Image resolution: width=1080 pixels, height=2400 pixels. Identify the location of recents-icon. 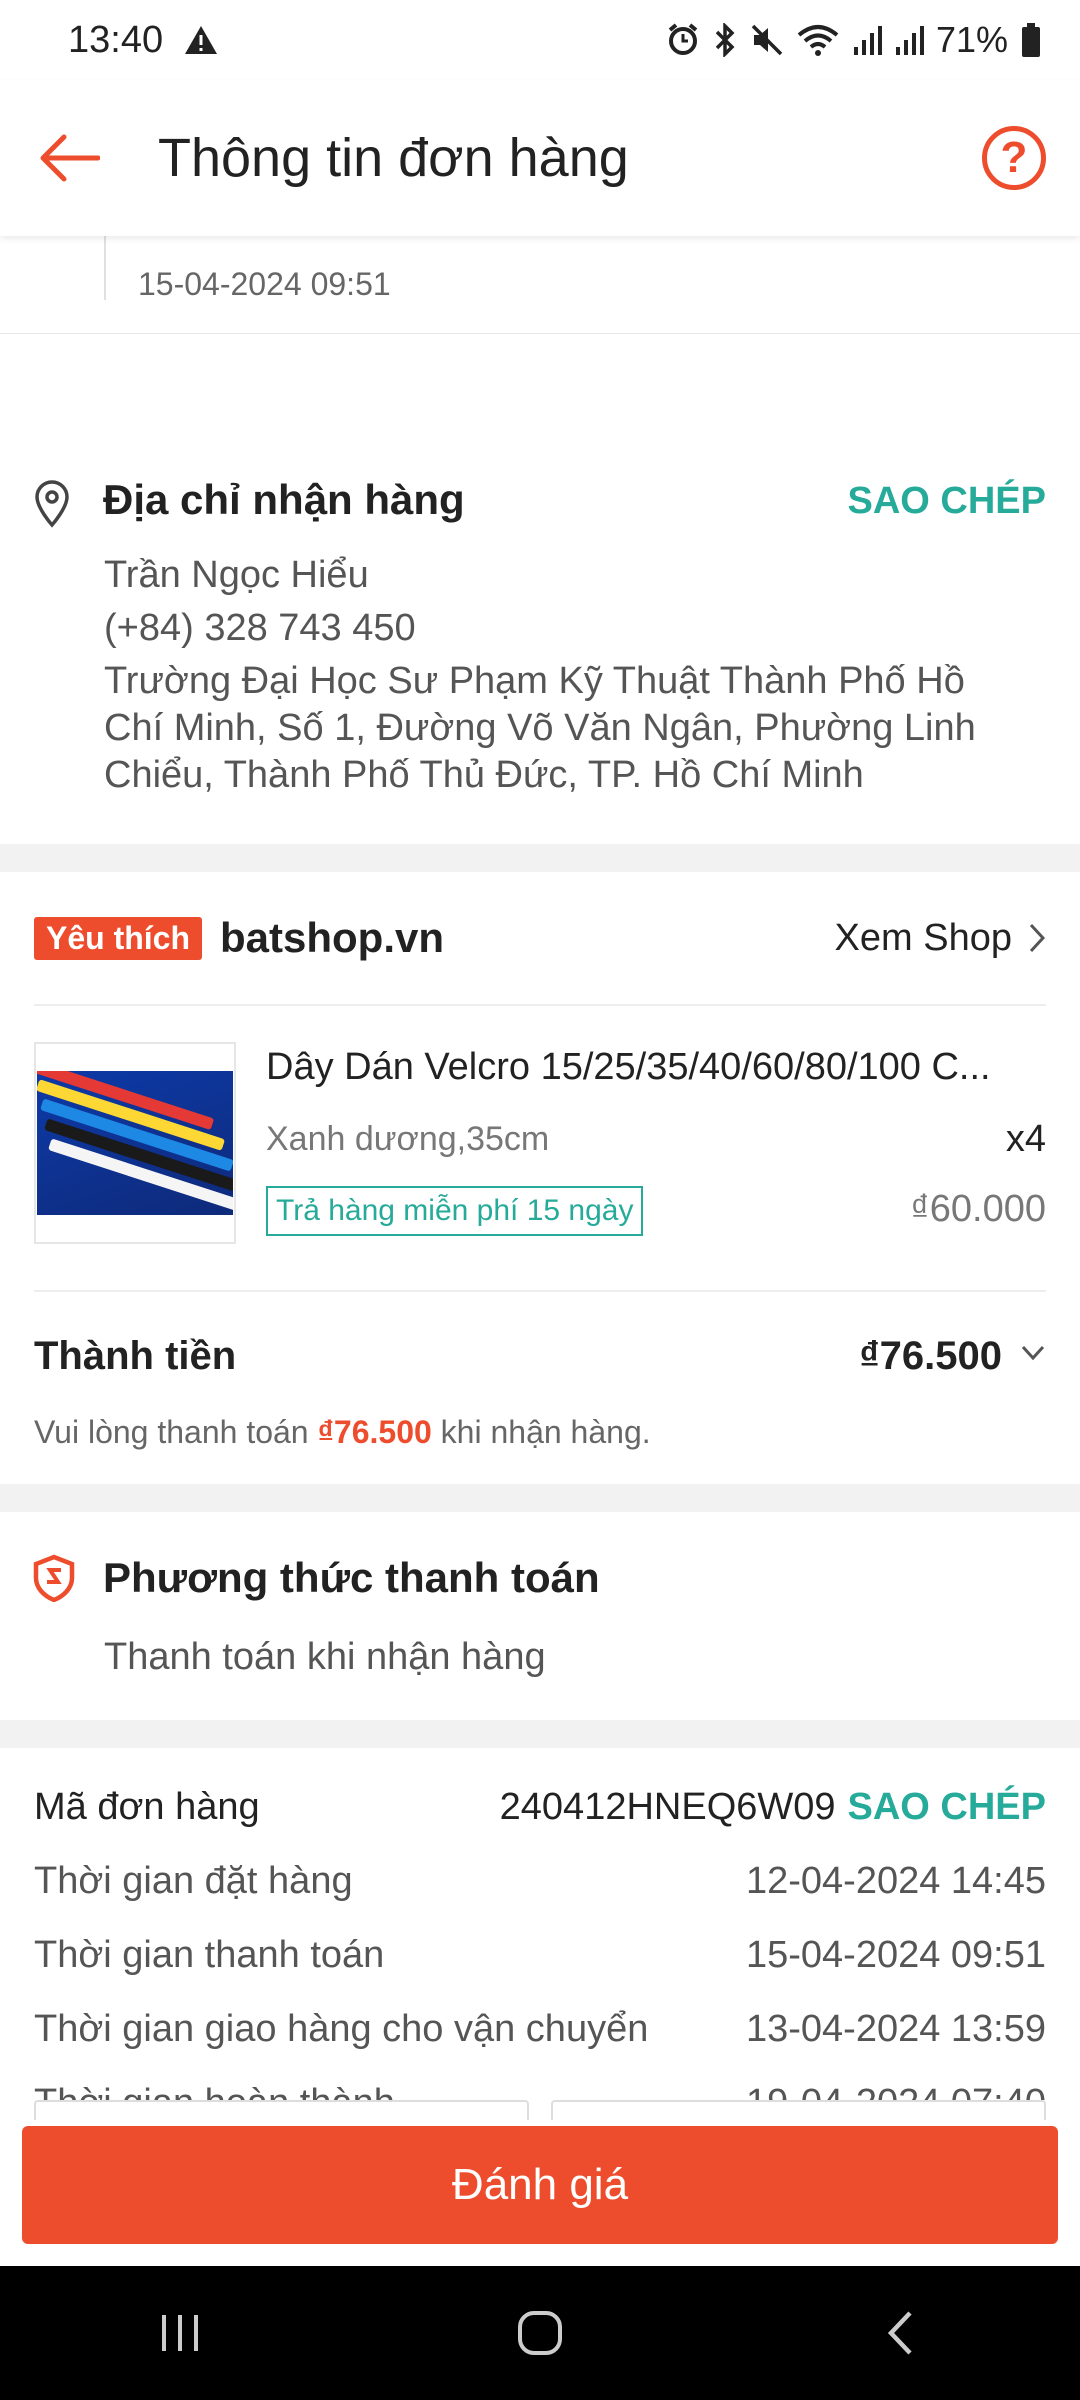
(180, 2333).